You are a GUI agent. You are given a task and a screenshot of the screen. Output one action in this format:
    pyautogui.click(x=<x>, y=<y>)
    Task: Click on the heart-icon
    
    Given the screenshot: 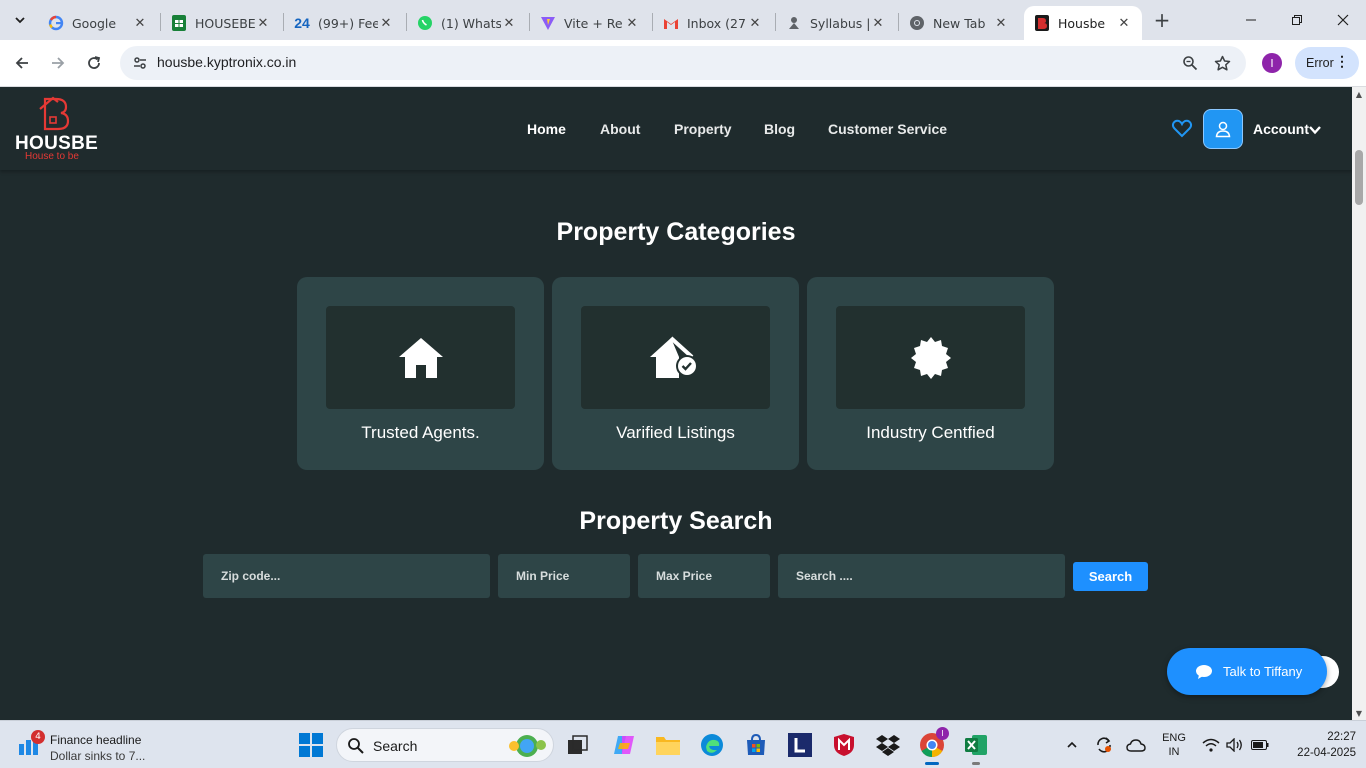 What is the action you would take?
    pyautogui.click(x=1182, y=128)
    